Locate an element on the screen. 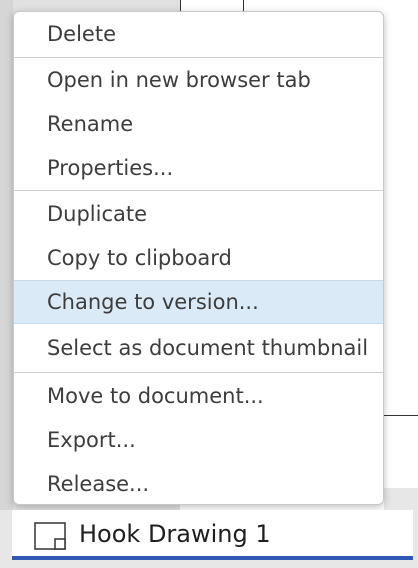  tab-label: Hook Drawing 1 is located at coordinates (175, 534).